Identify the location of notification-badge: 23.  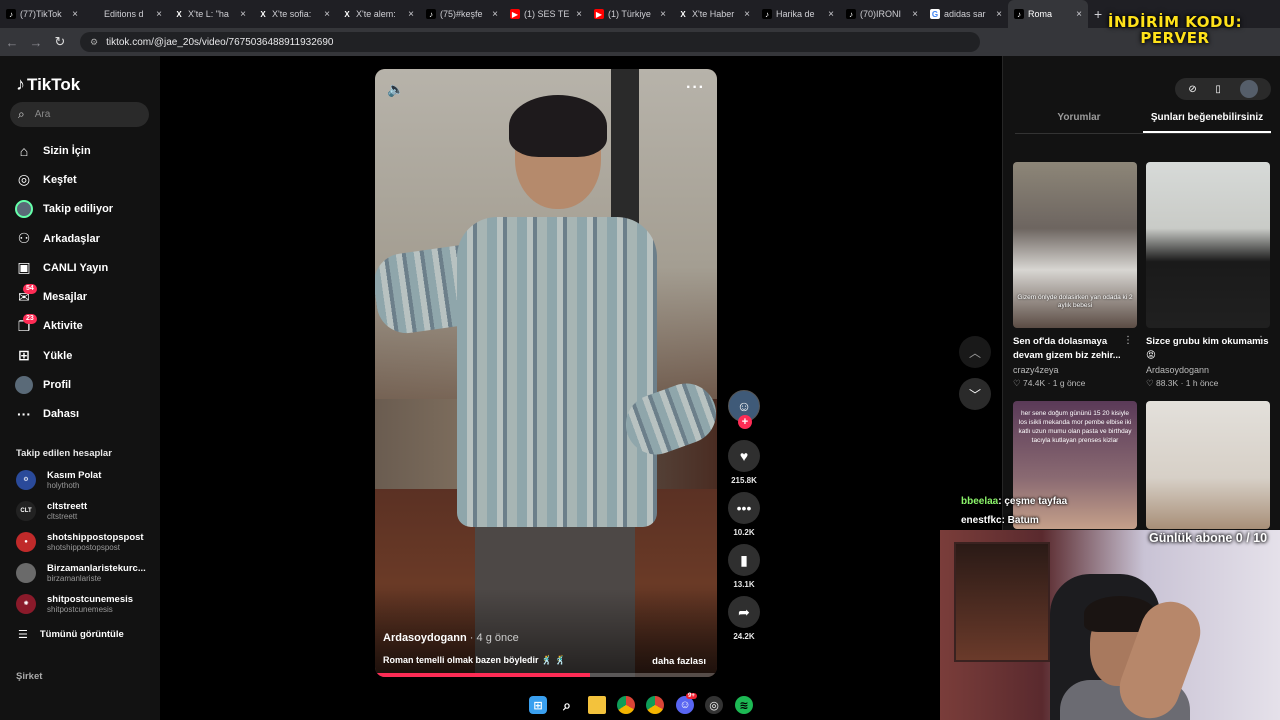
(30, 318).